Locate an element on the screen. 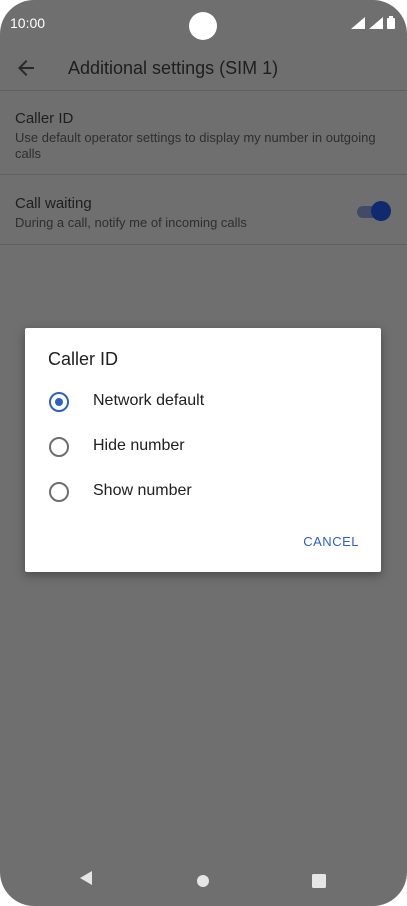  call-waiting-toggle is located at coordinates (374, 212).